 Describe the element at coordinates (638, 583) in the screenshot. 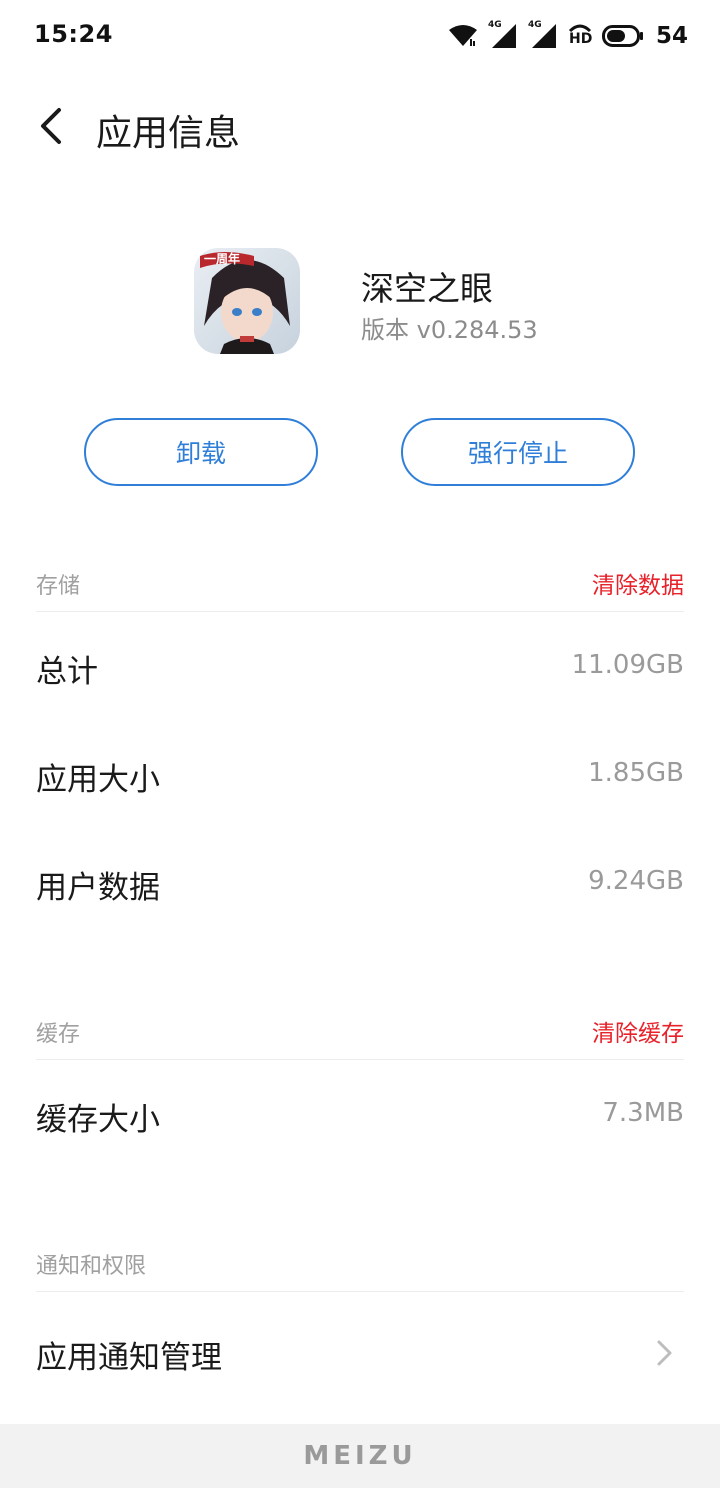

I see `clear-data-button: 清除数据` at that location.